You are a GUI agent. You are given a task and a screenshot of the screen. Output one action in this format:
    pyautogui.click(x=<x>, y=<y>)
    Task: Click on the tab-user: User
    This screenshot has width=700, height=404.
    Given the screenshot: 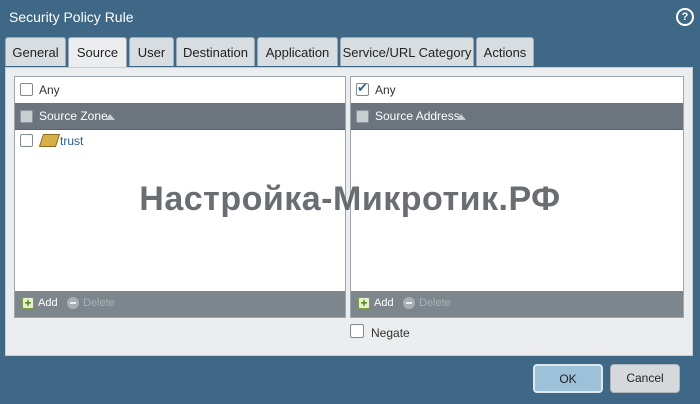 What is the action you would take?
    pyautogui.click(x=151, y=51)
    